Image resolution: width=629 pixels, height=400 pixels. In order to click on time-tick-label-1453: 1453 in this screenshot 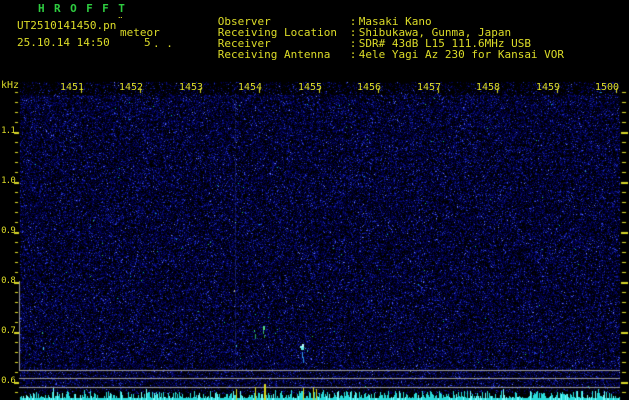, I will do `click(191, 87)`.